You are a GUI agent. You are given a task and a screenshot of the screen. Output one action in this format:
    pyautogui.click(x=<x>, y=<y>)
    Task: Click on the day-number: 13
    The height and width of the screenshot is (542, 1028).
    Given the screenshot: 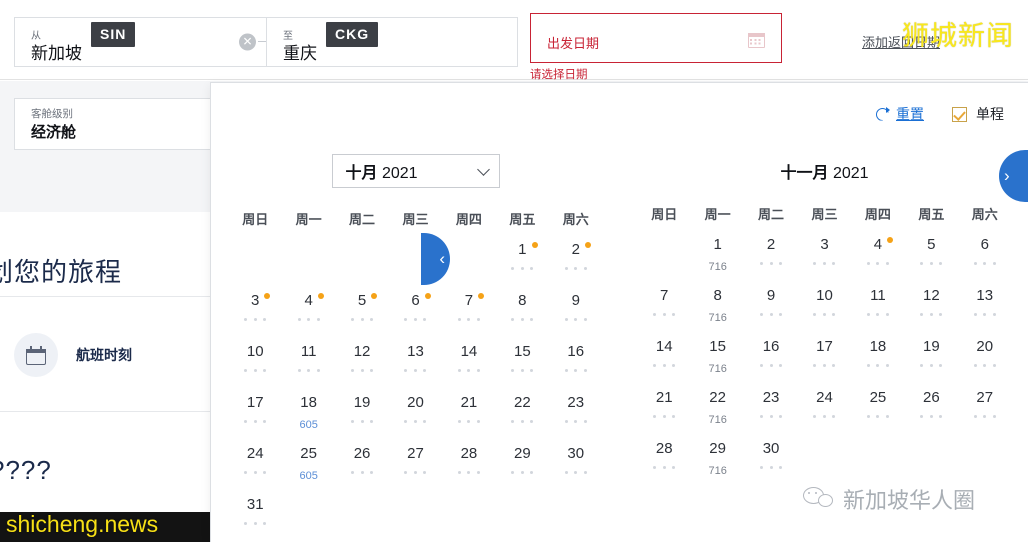 What is the action you would take?
    pyautogui.click(x=985, y=295)
    